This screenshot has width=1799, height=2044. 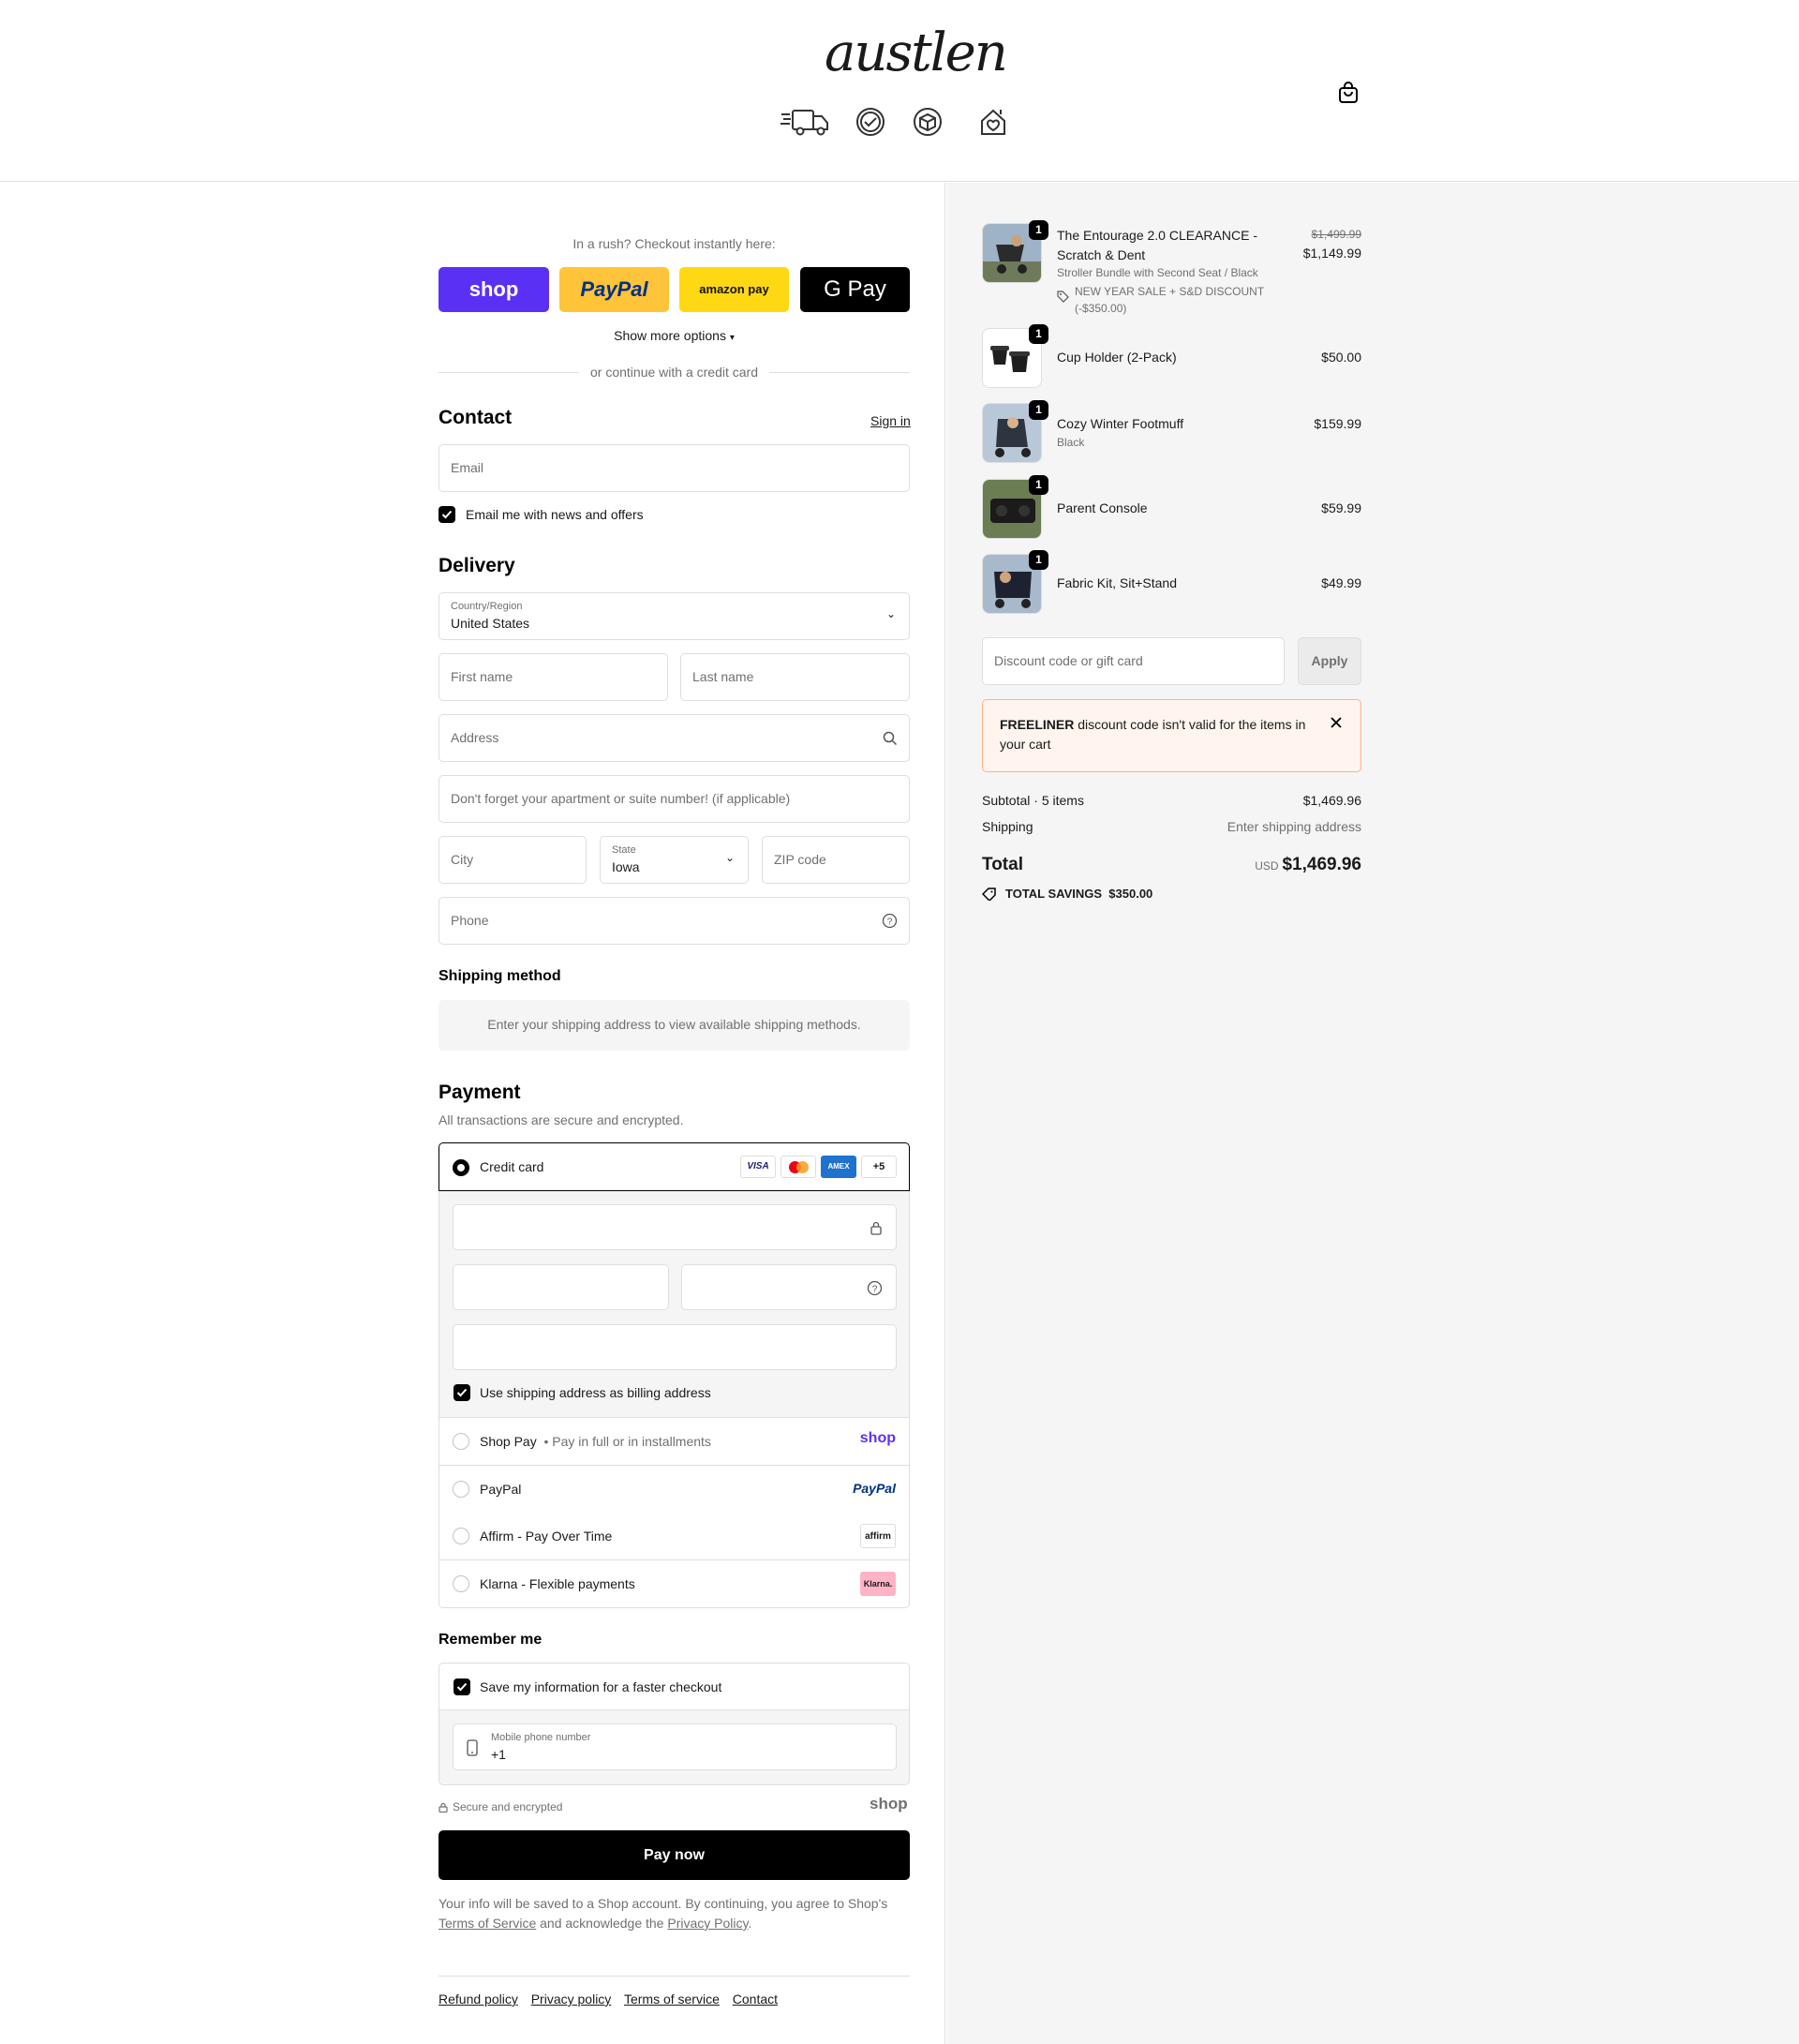 I want to click on country-select: Country/Region United States ⌄, so click(x=674, y=616).